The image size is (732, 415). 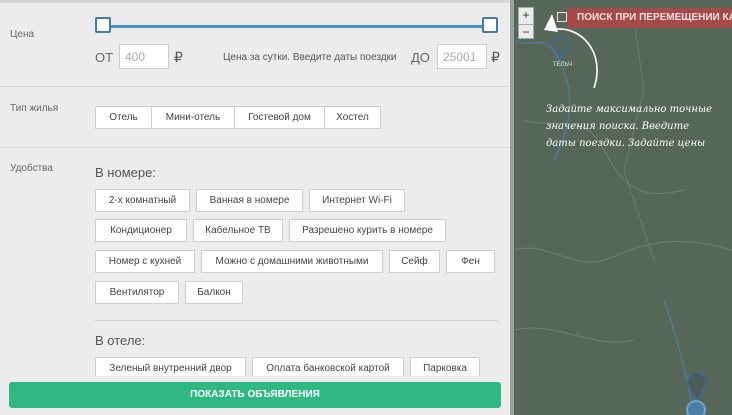 I want to click on amenity-fan: Вентилятор, so click(x=137, y=292).